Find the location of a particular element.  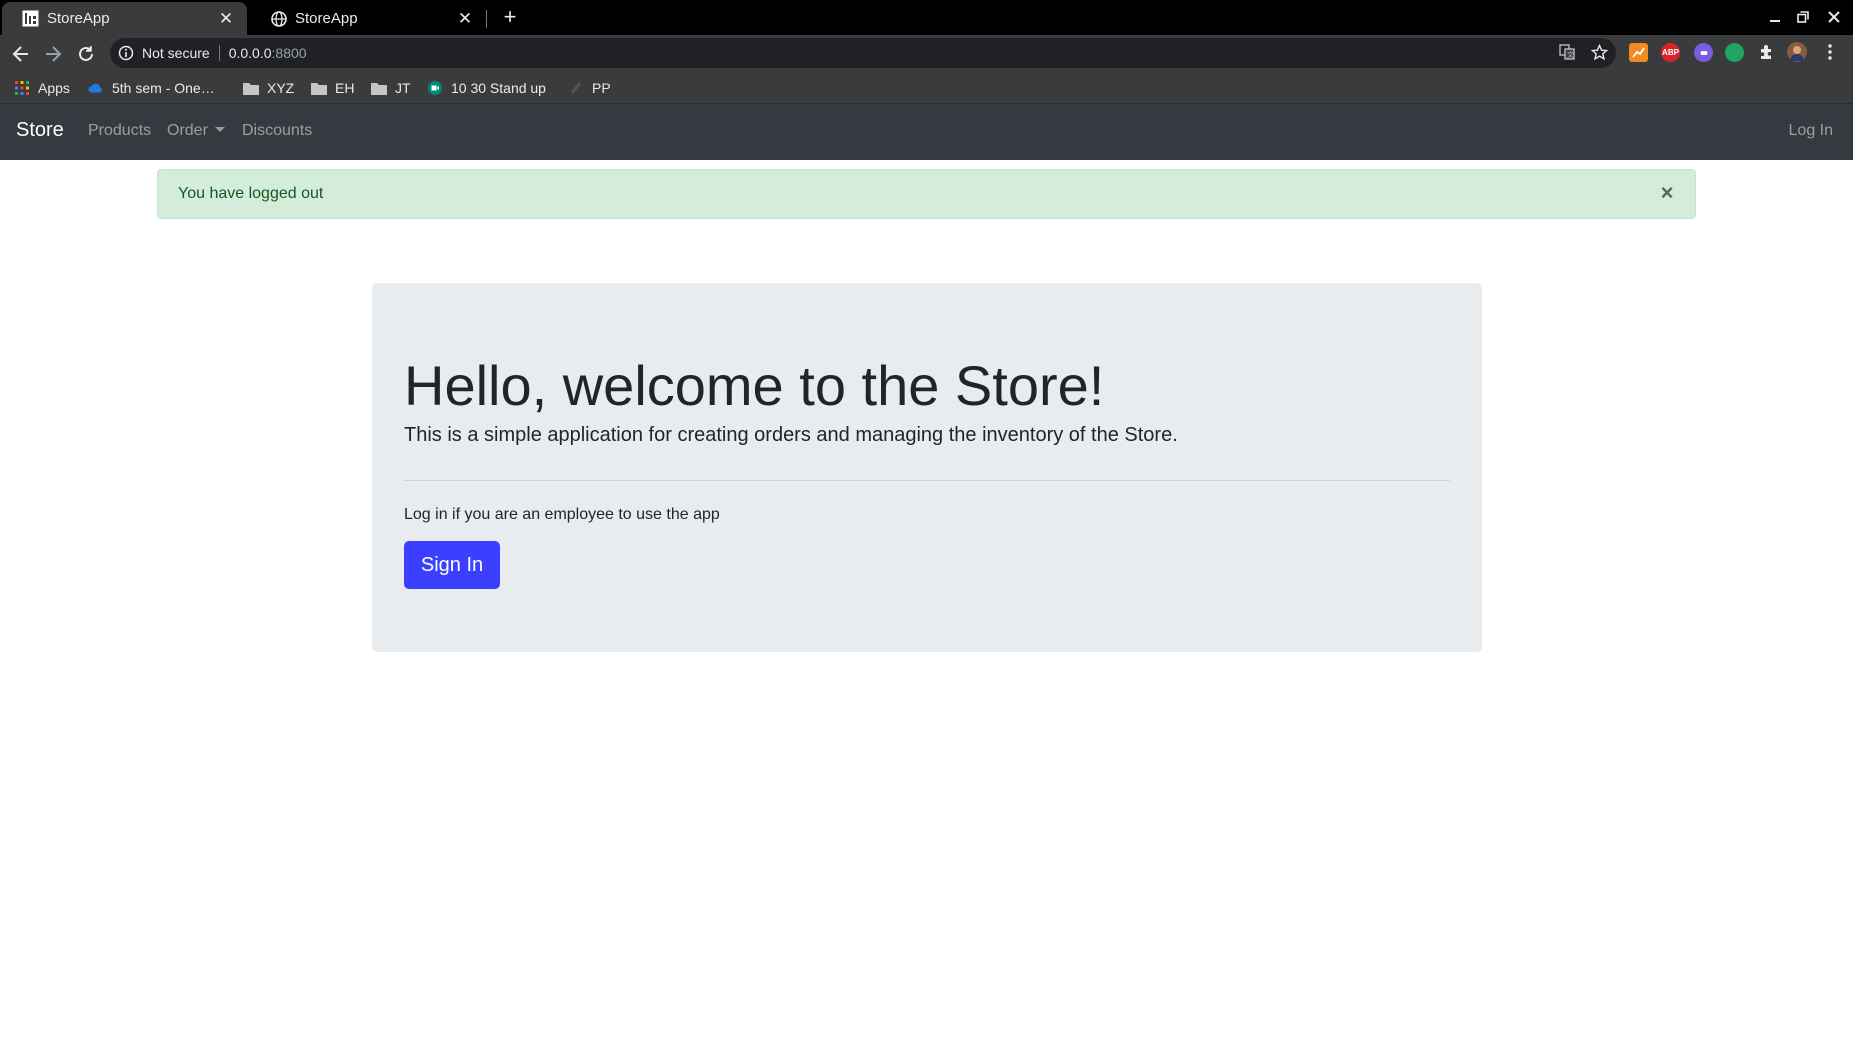

sign-in-button: Sign In is located at coordinates (452, 565).